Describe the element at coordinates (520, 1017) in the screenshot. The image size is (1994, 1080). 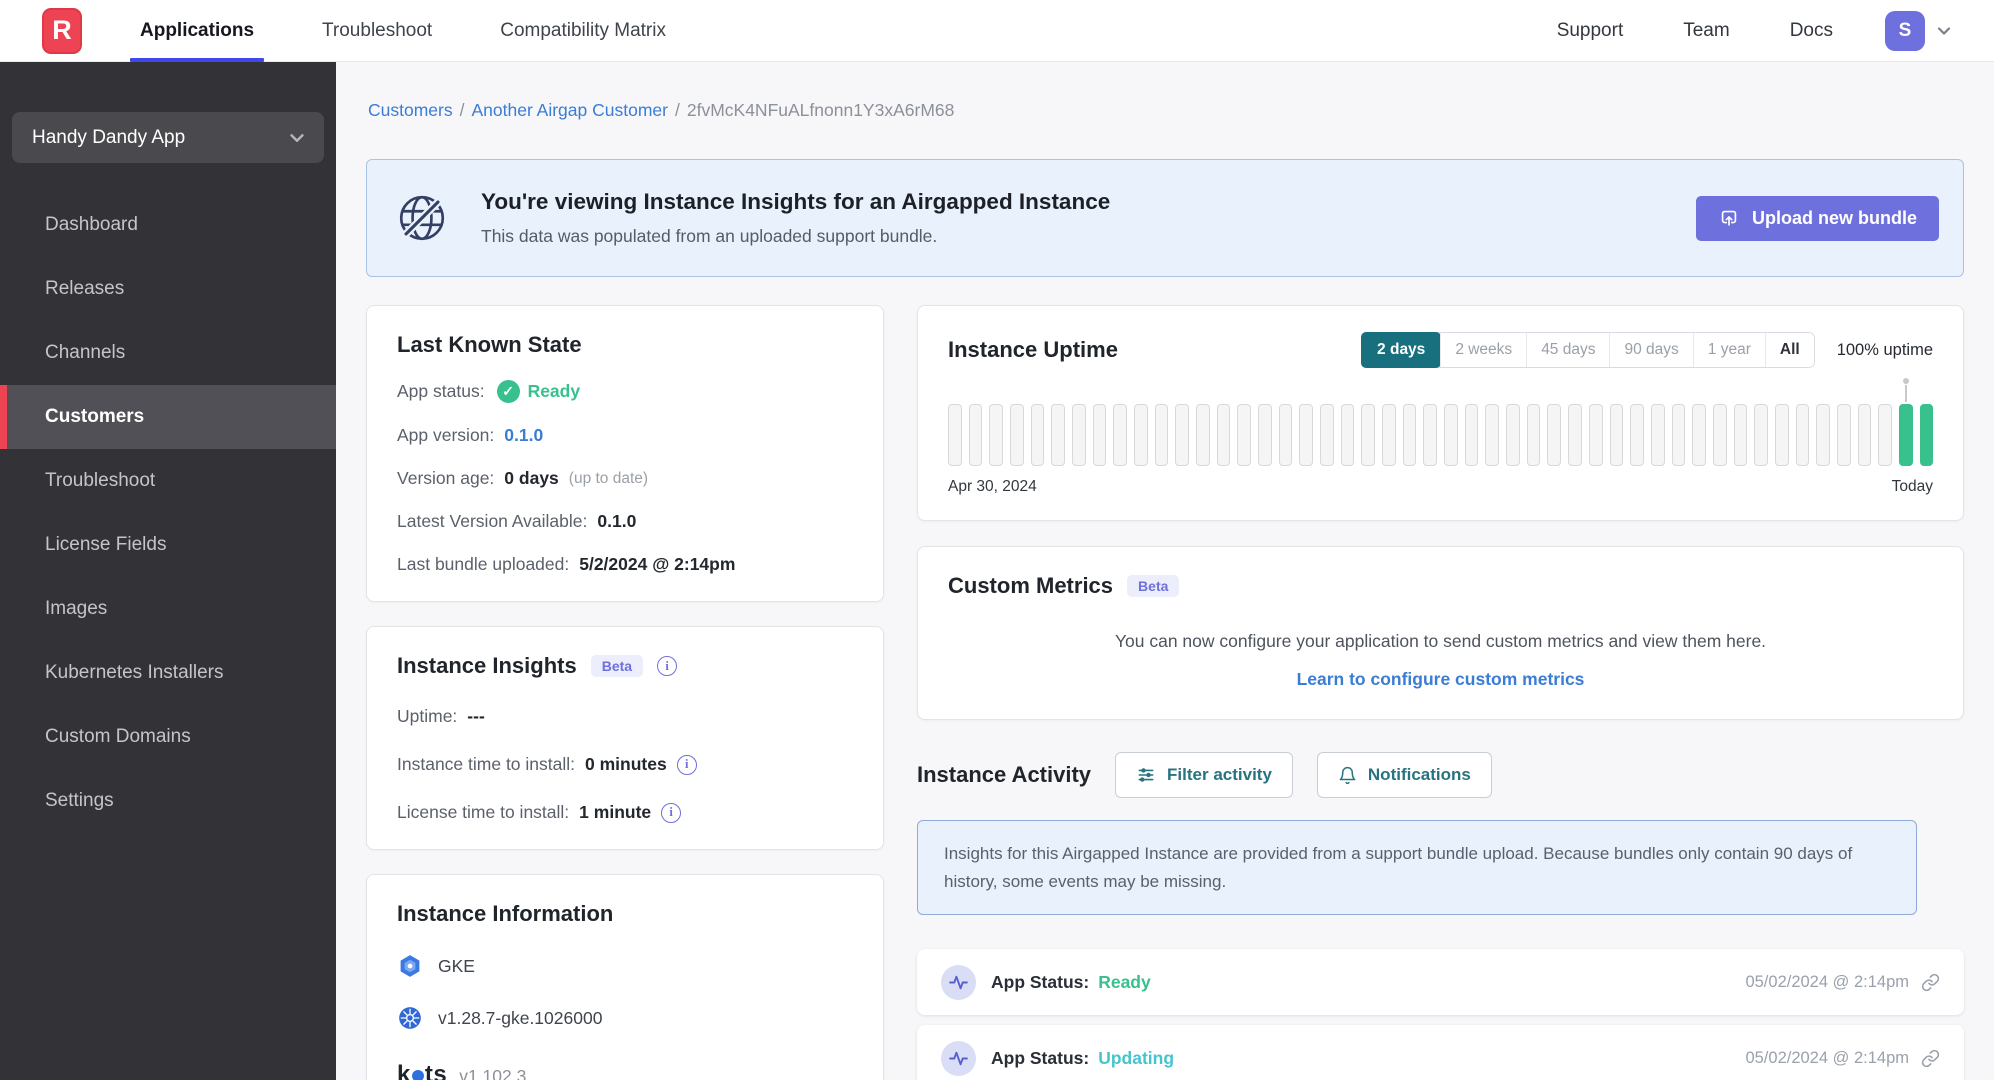
I see `k8s-version-value: v1.28.7-gke.1026000` at that location.